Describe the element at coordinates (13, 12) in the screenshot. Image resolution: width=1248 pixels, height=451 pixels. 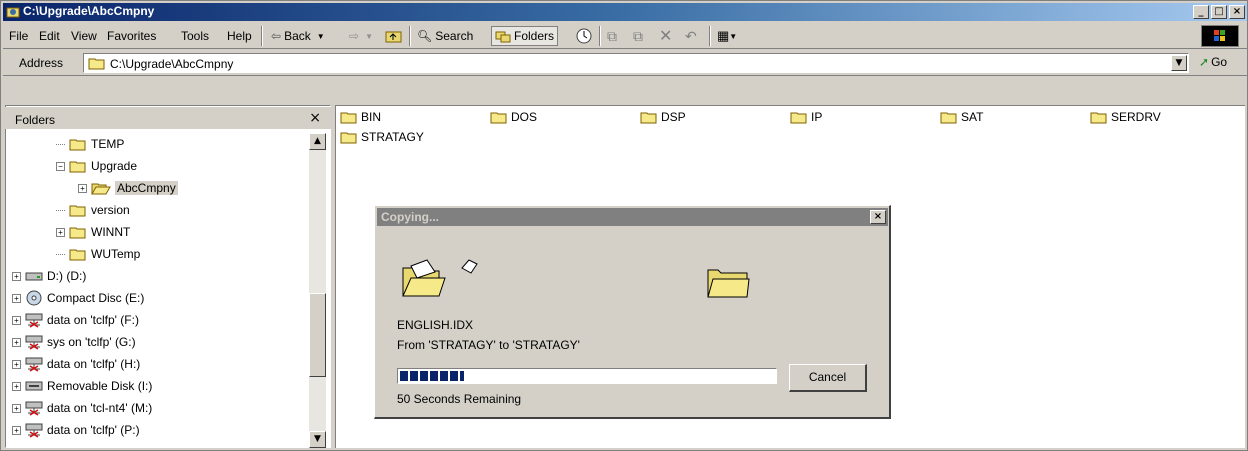
I see `folder-window-icon` at that location.